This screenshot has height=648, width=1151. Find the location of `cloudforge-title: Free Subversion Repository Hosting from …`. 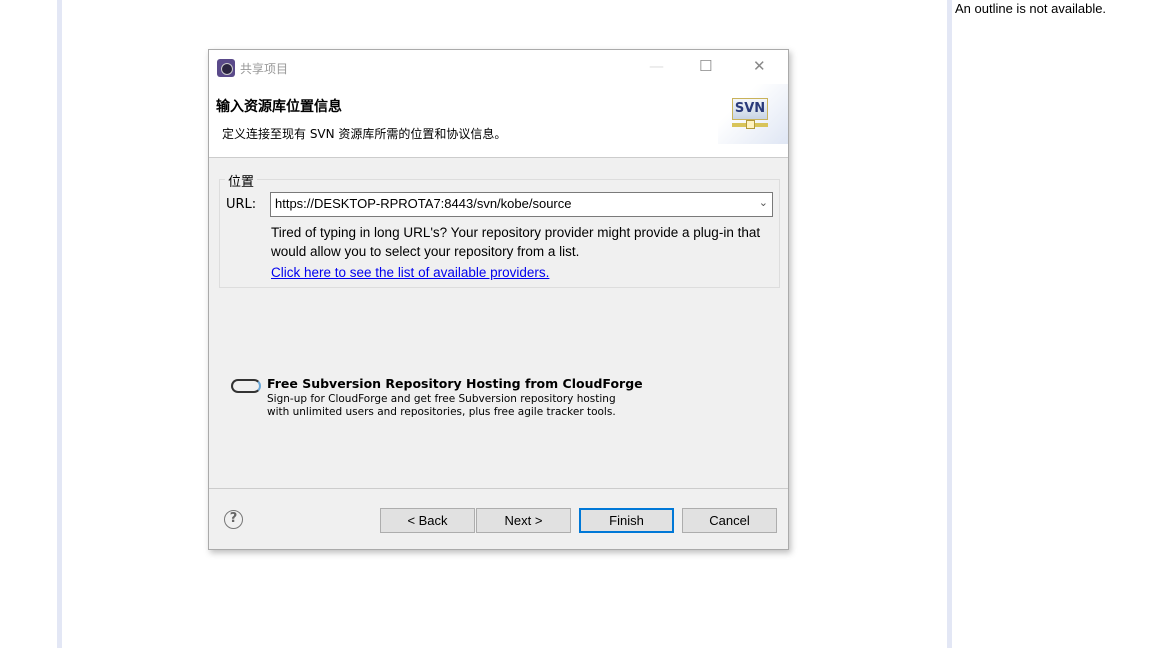

cloudforge-title: Free Subversion Repository Hosting from … is located at coordinates (455, 383).